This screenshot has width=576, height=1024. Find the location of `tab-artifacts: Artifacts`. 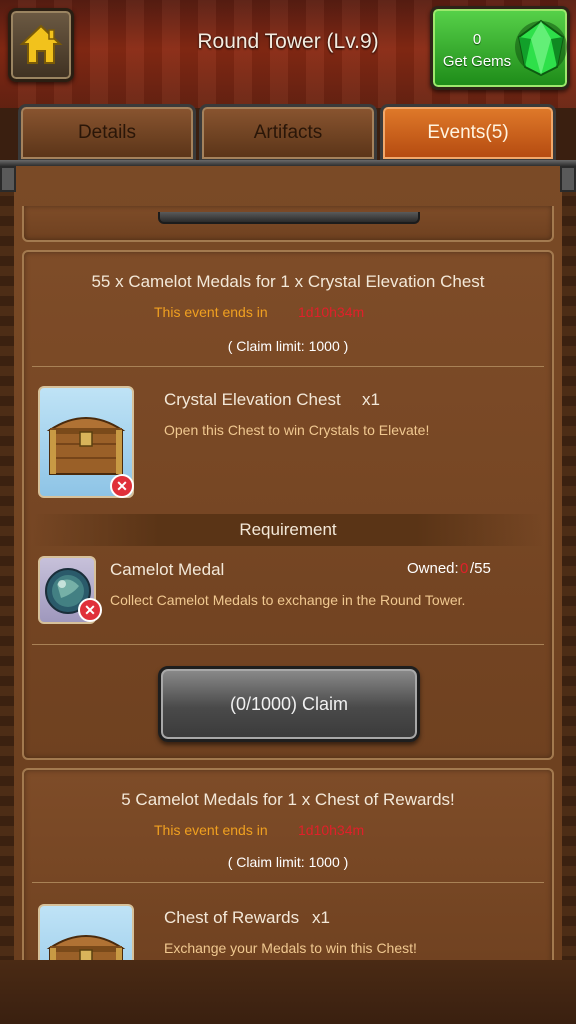

tab-artifacts: Artifacts is located at coordinates (288, 133).